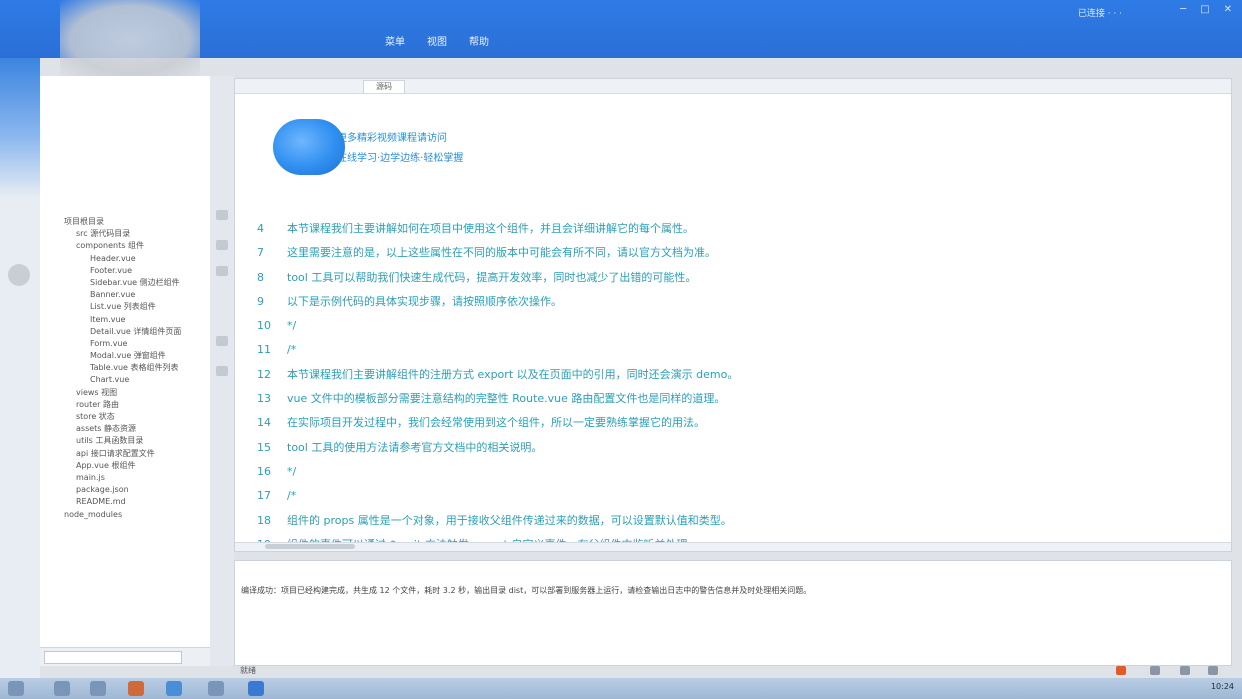  What do you see at coordinates (413, 149) in the screenshot?
I see `course-banner: 更多精彩视频课程请访问 在线学习·边学边练·轻松掌握` at bounding box center [413, 149].